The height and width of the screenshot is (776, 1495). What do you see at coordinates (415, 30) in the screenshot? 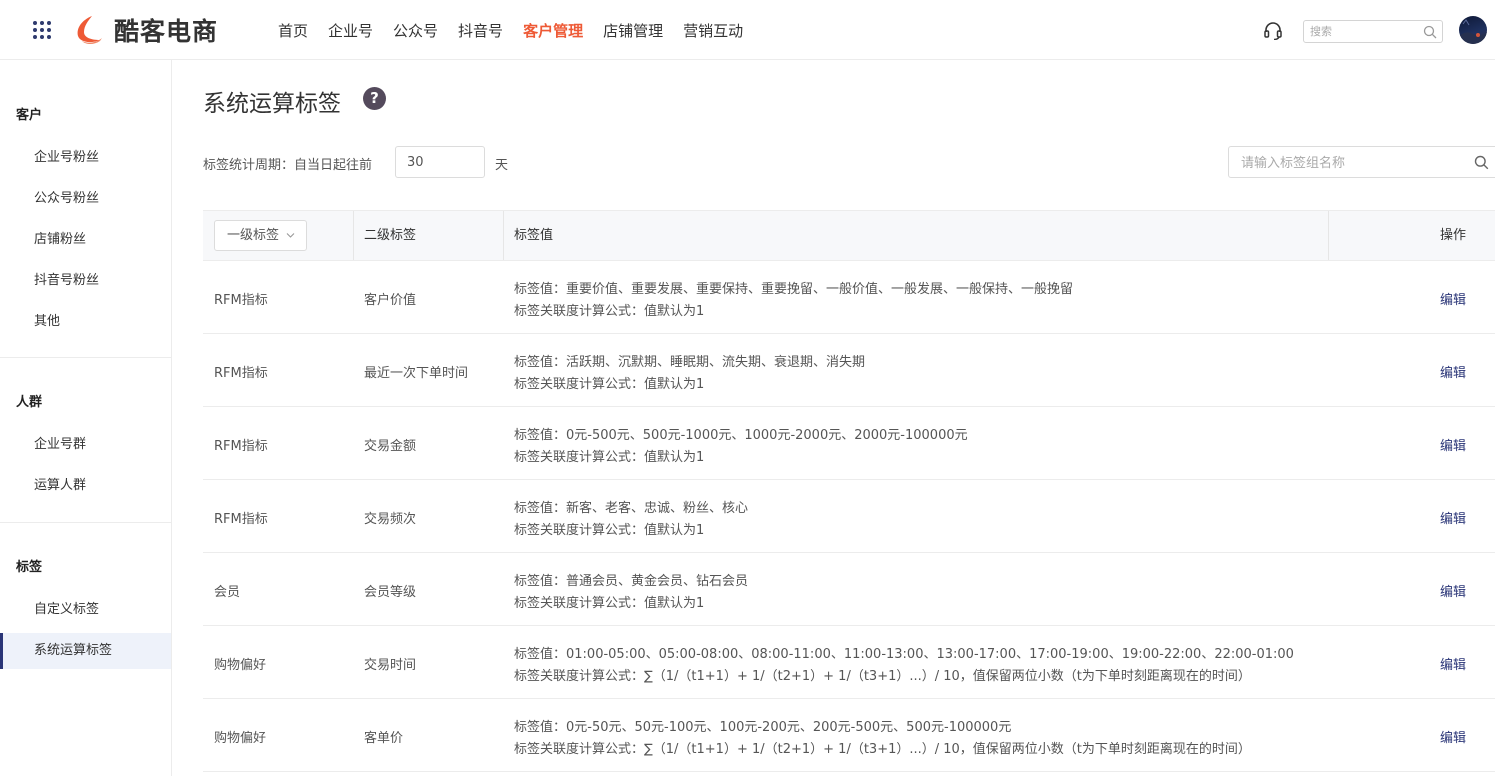
I see `nav-item: 公众号` at bounding box center [415, 30].